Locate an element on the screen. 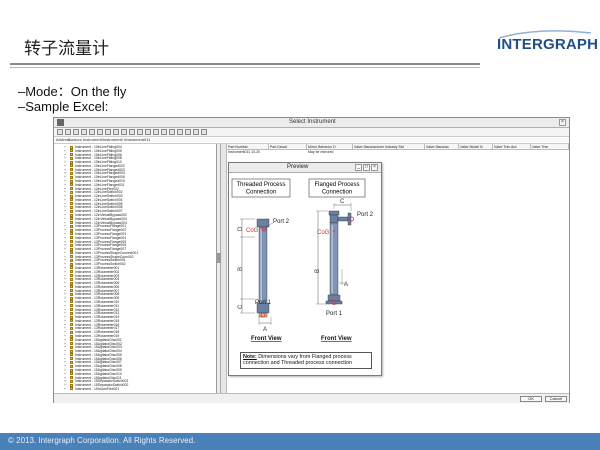 This screenshot has height=450, width=600. window-titlebar: Select Instrument × is located at coordinates (311, 123).